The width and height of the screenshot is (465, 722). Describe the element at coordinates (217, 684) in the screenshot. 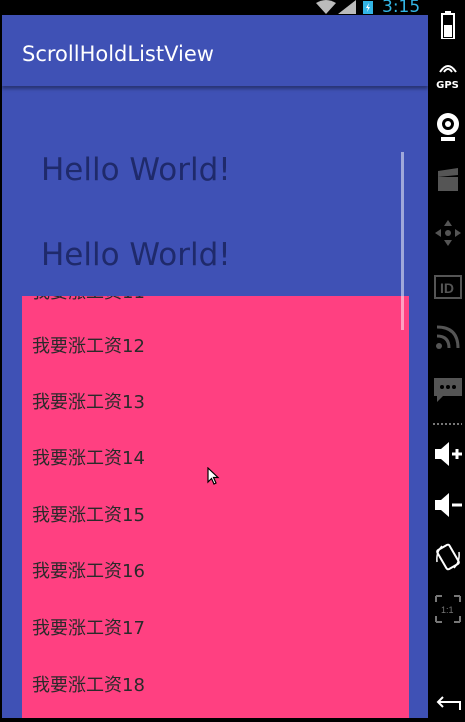

I see `list-item: 我要涨工资18` at that location.